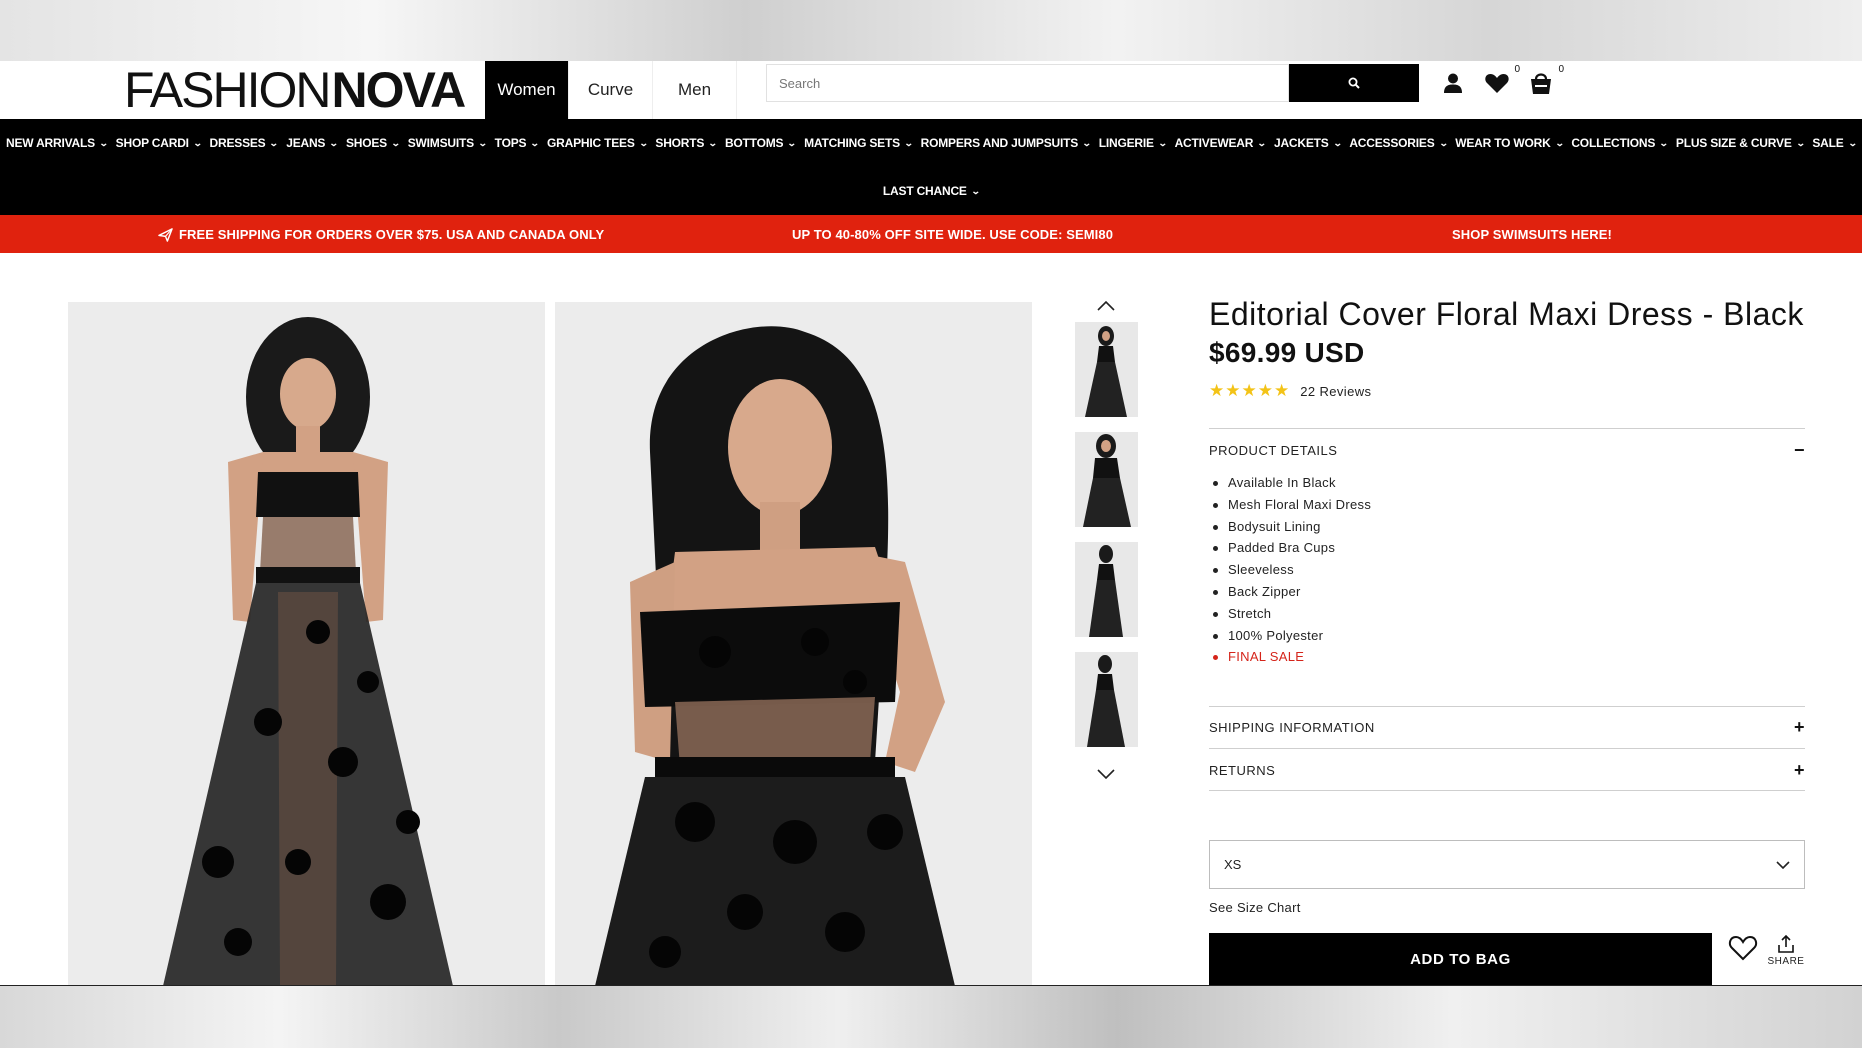  Describe the element at coordinates (1620, 143) in the screenshot. I see `nav-item-collections: COLLECTIONS ⌄` at that location.